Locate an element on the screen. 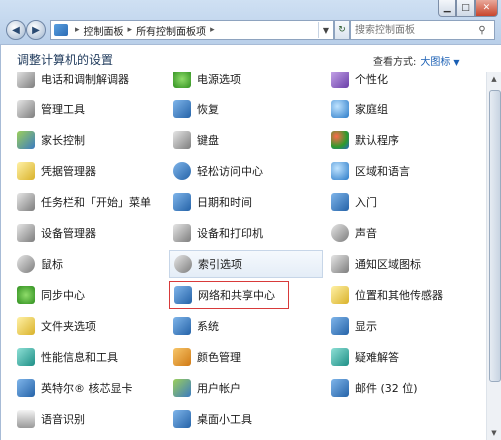 This screenshot has height=440, width=501. color-management-icon is located at coordinates (182, 357).